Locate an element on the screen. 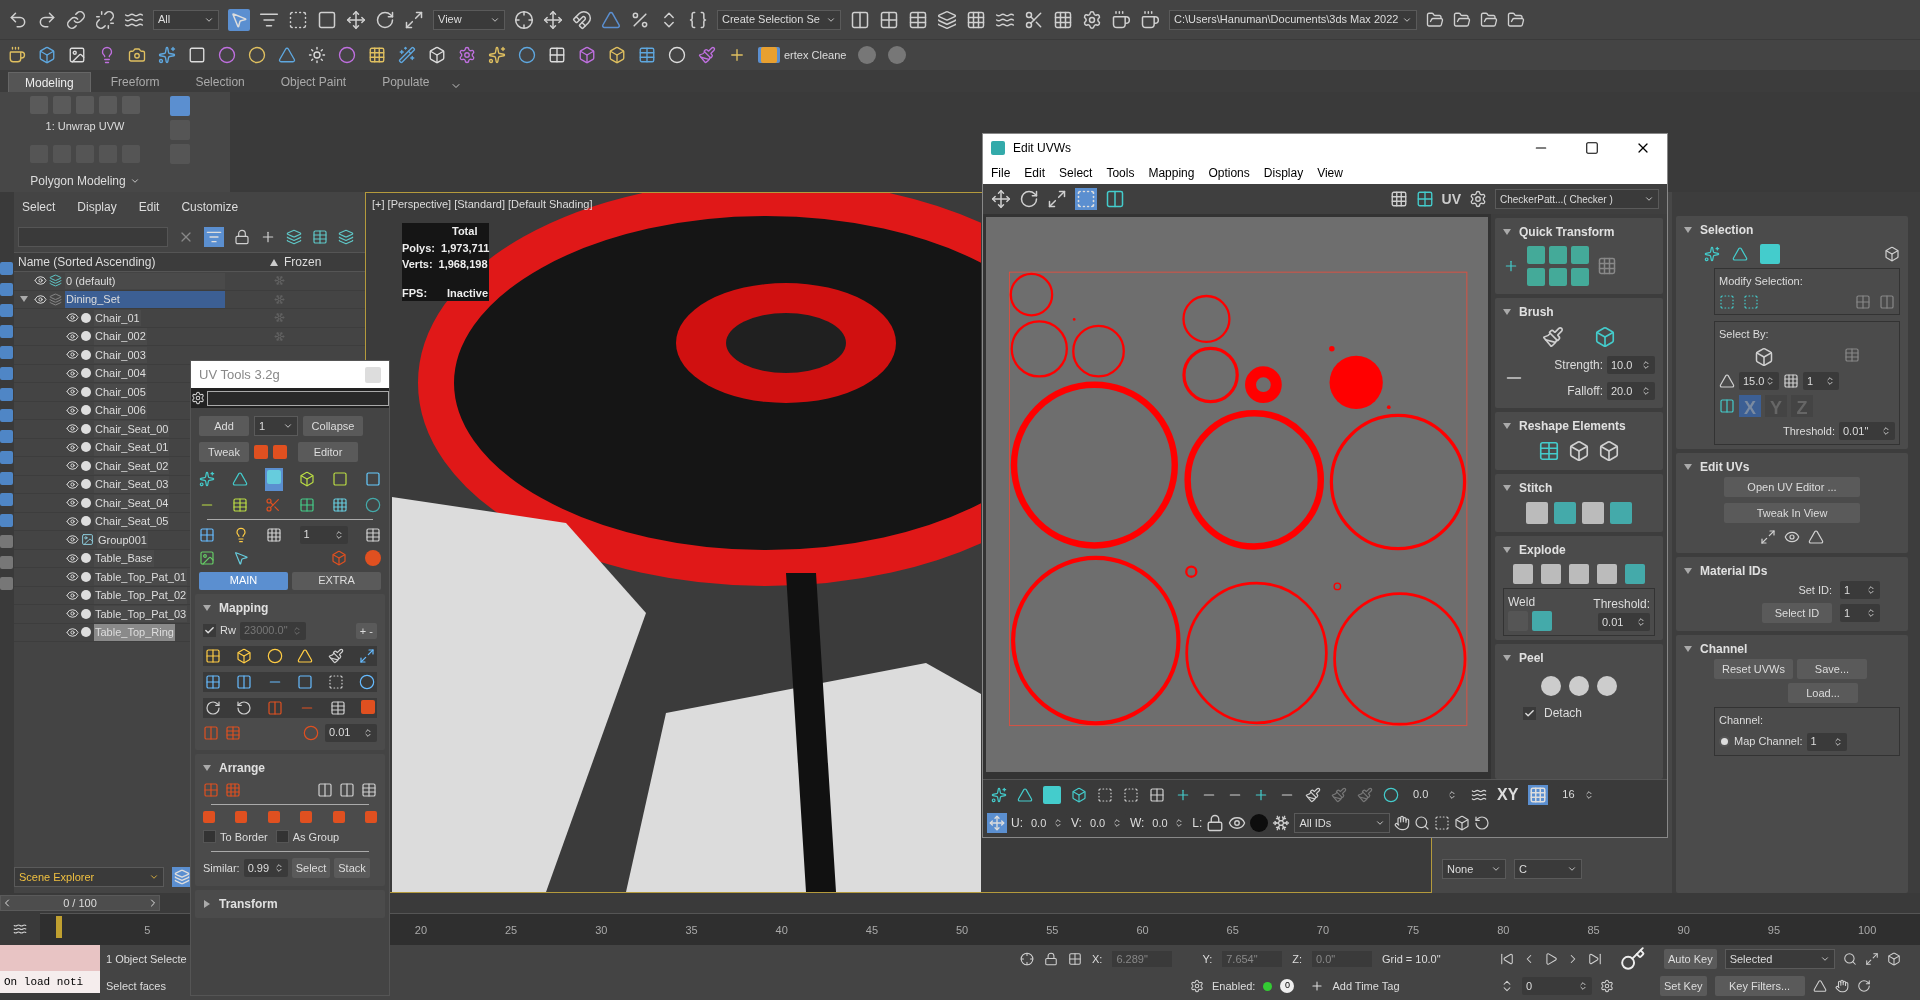  ribbon-tab: Populate is located at coordinates (406, 82).